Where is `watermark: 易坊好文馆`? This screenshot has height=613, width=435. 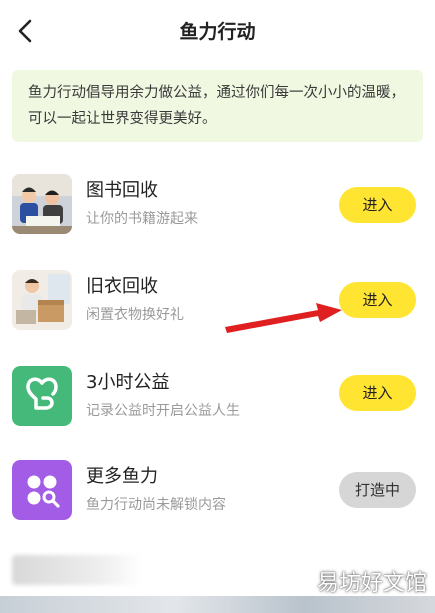 watermark: 易坊好文馆 is located at coordinates (371, 583).